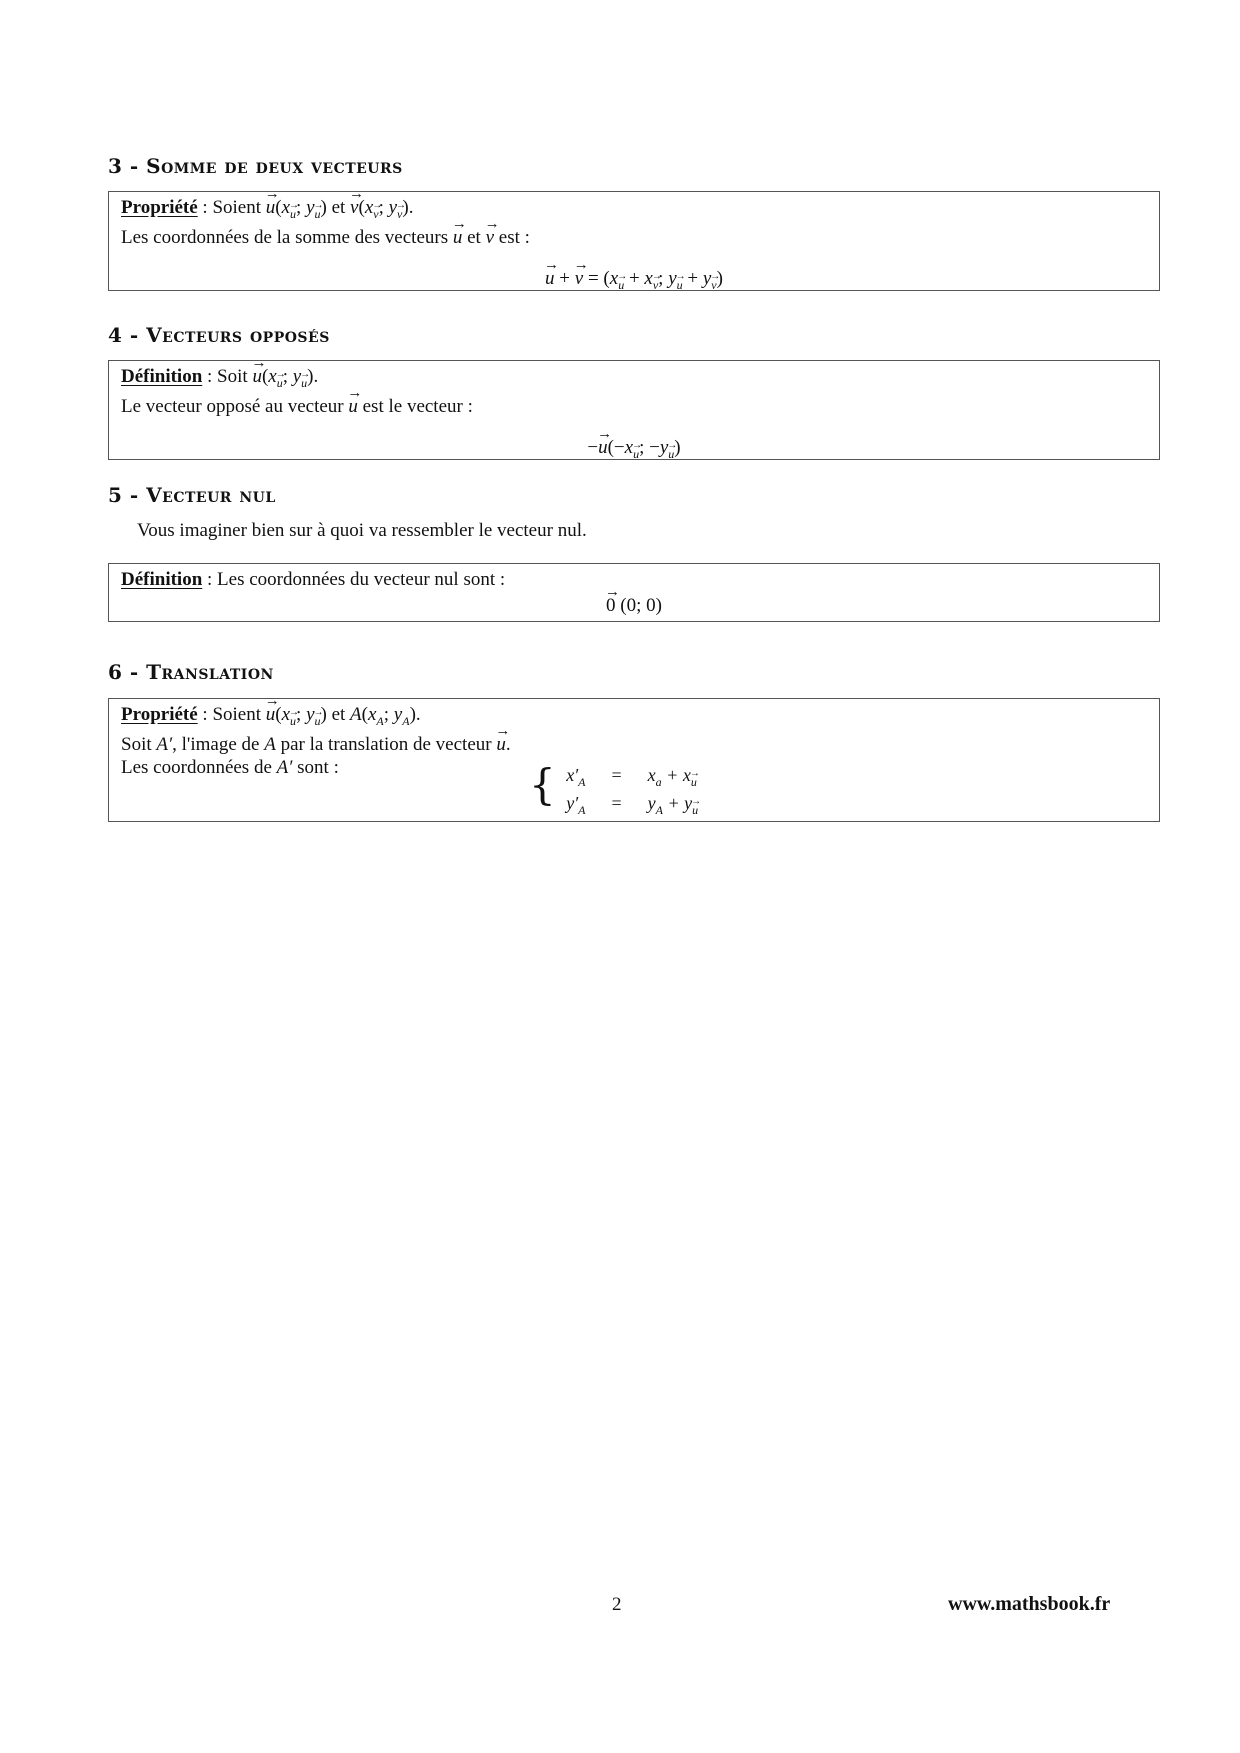  Describe the element at coordinates (318, 767) in the screenshot. I see `text-segment: sont :` at that location.